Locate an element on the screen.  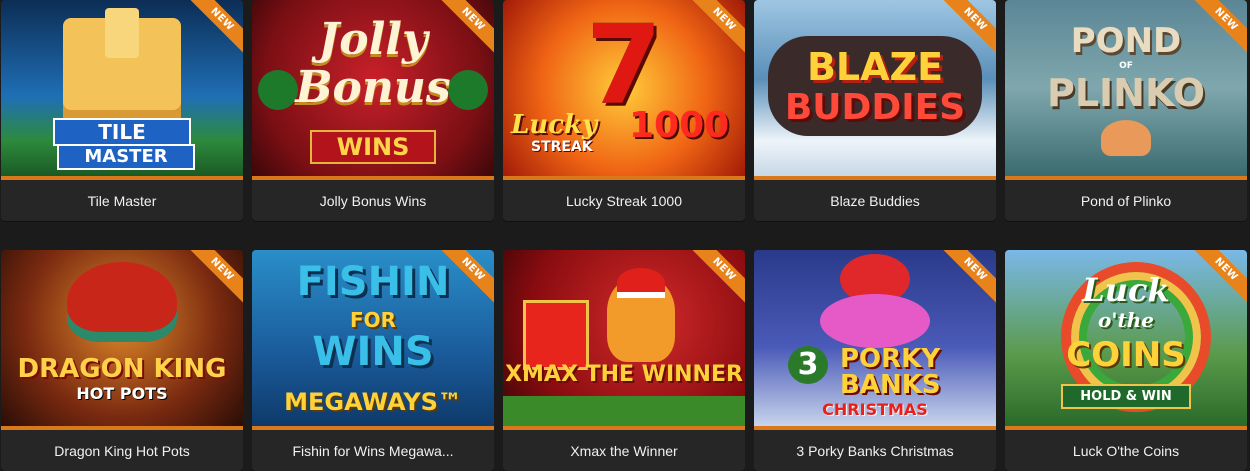
art-title-line1: 3 is located at coordinates (808, 365).